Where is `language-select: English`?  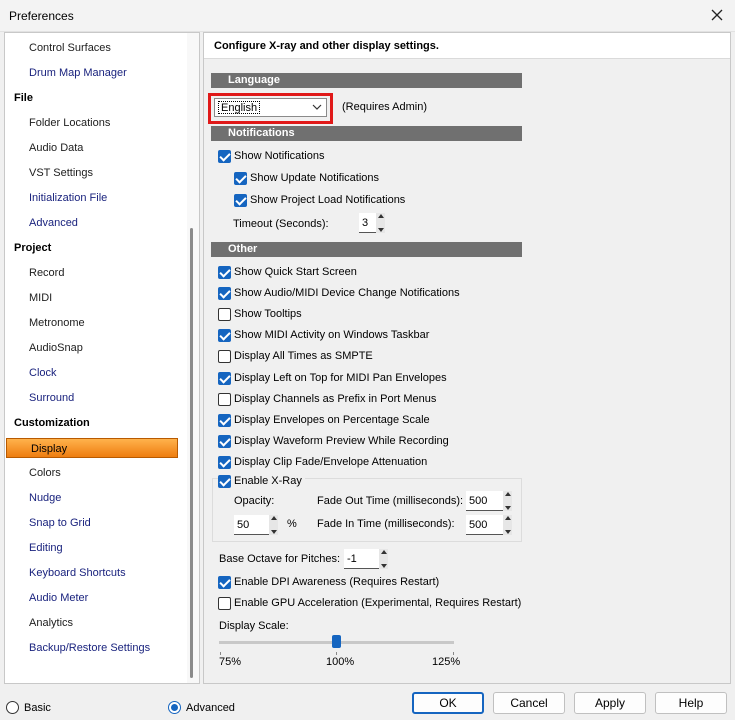 language-select: English is located at coordinates (270, 107).